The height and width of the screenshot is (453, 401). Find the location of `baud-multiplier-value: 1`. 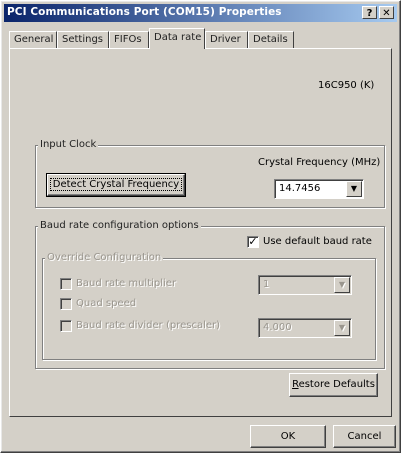

baud-multiplier-value: 1 is located at coordinates (266, 284).